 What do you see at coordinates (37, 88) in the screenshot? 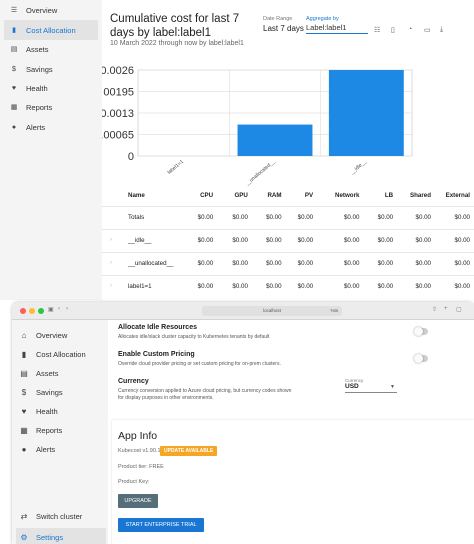
I see `top-nav-label: Health` at bounding box center [37, 88].